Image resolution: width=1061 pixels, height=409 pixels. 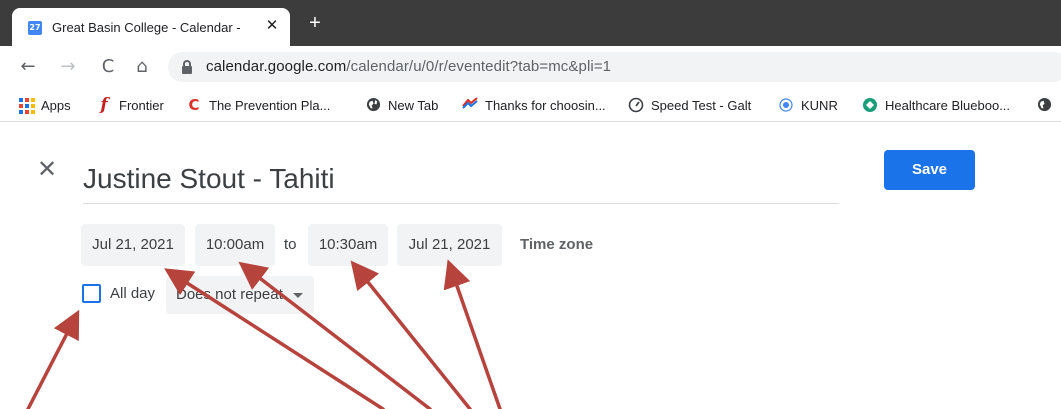 What do you see at coordinates (530, 23) in the screenshot?
I see `browser-tab-strip: 27 Great Basin College - Calendar - ✕ +` at bounding box center [530, 23].